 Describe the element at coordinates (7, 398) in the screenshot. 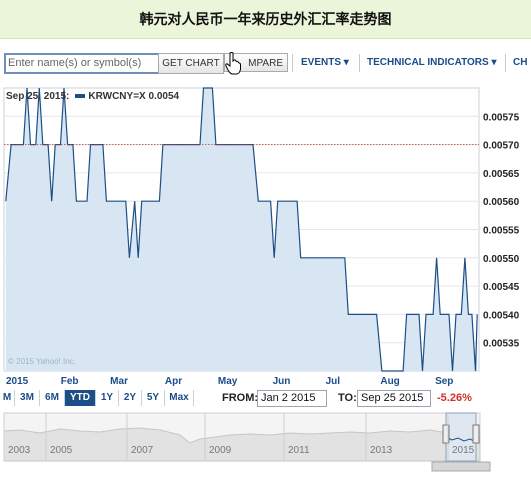

I see `range-button-m: M` at that location.